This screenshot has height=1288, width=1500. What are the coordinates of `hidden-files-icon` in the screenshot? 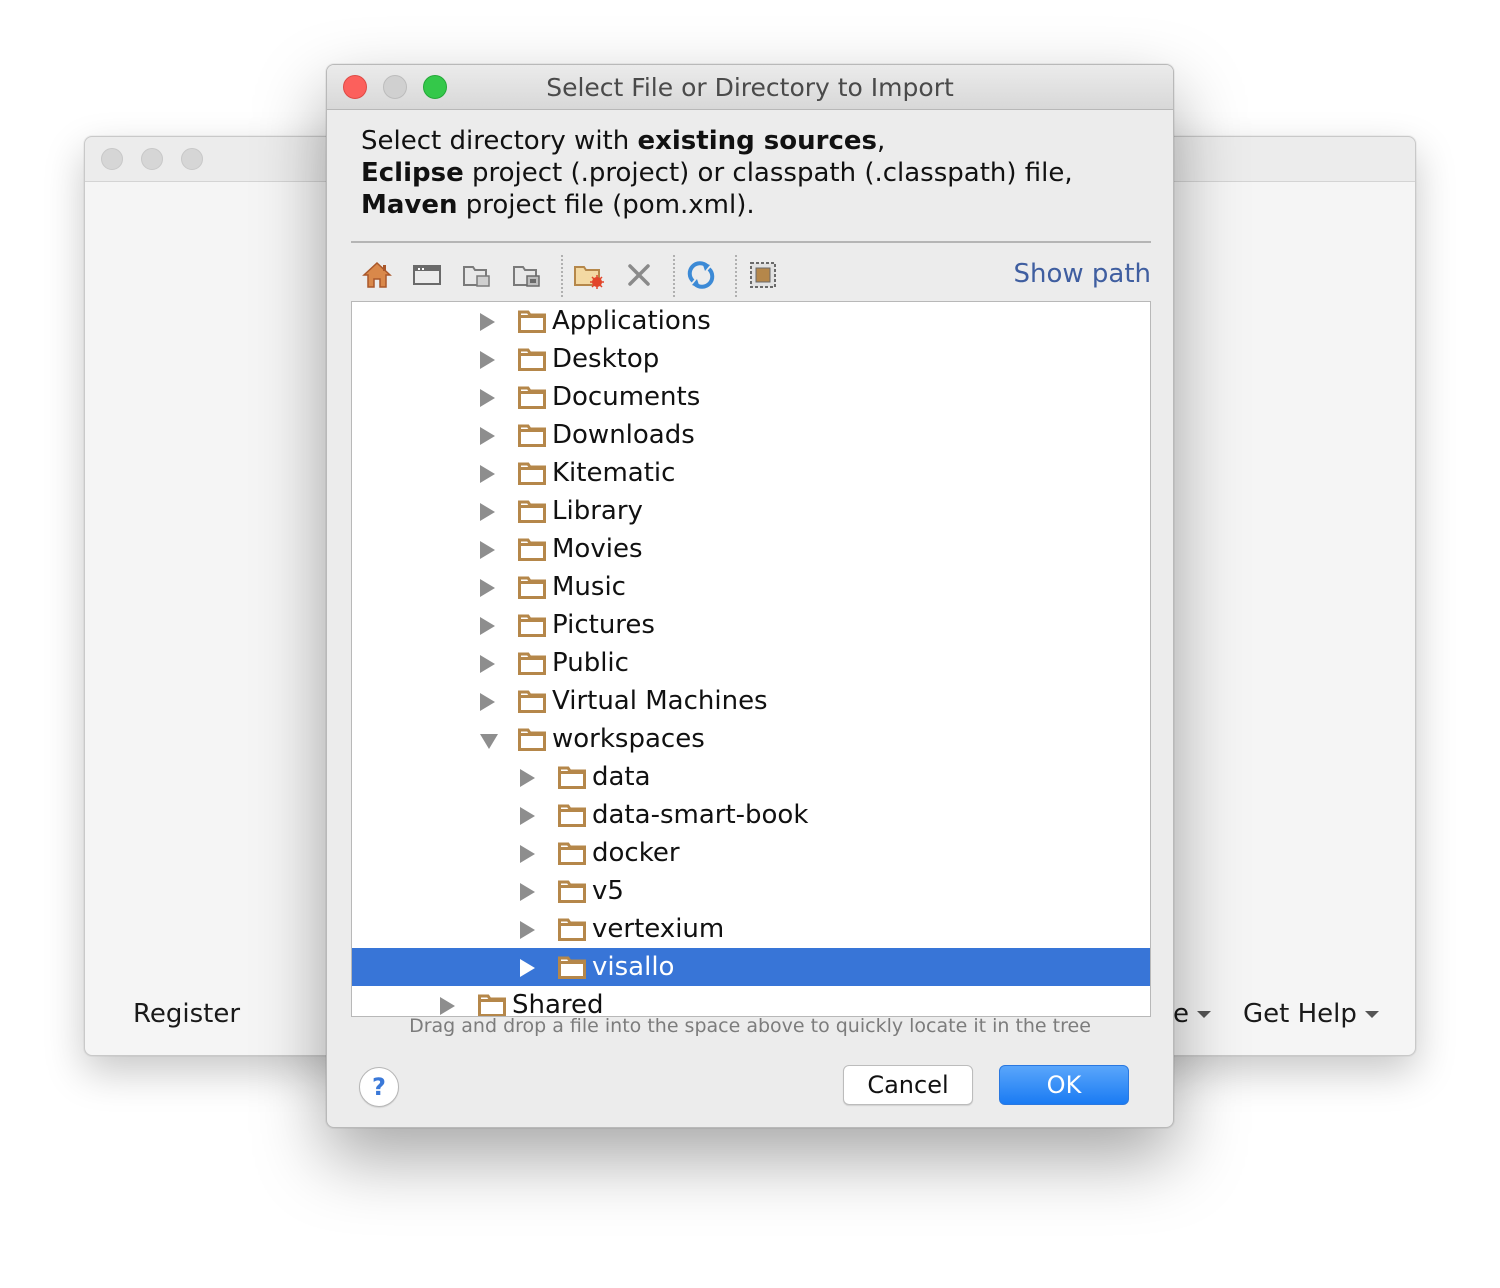 It's located at (763, 275).